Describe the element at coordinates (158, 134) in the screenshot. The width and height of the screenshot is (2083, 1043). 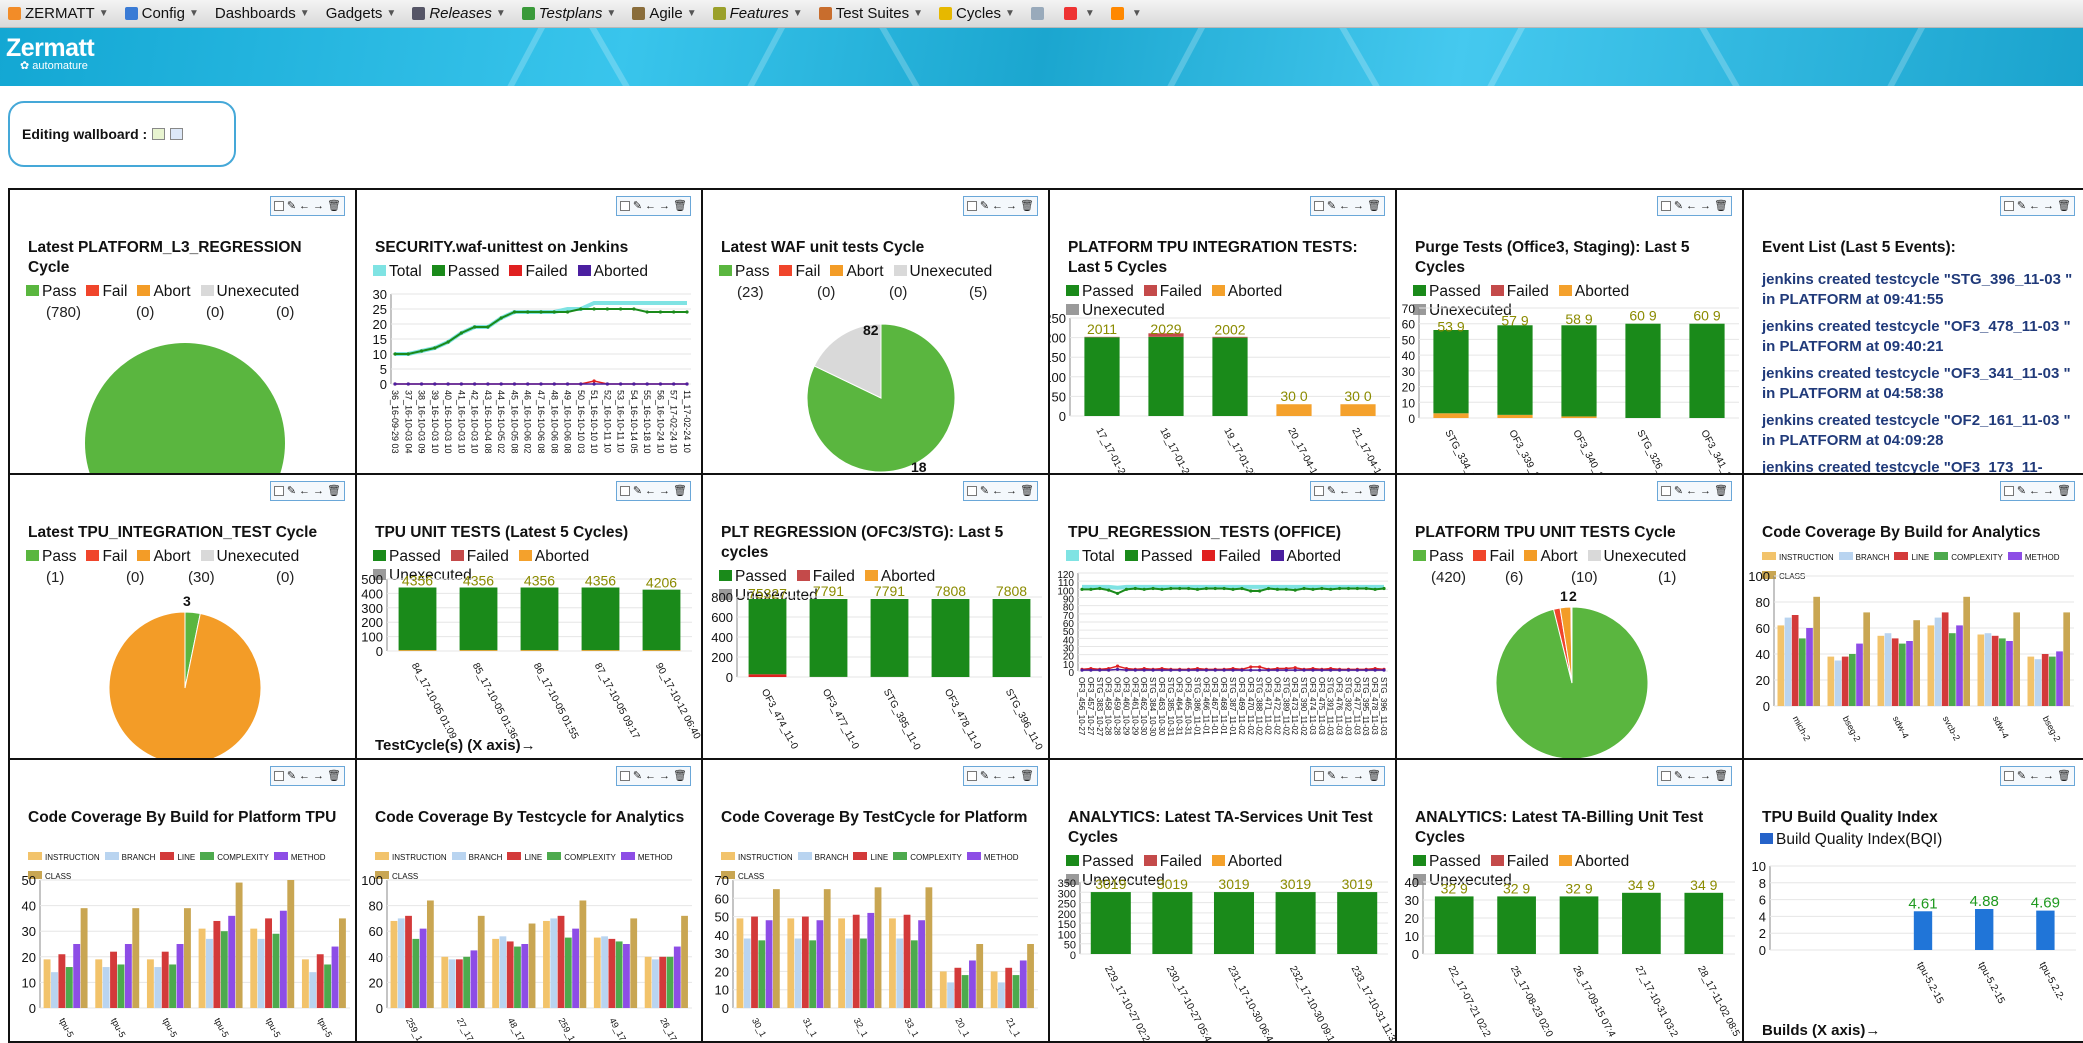
I see `edit-icon` at that location.